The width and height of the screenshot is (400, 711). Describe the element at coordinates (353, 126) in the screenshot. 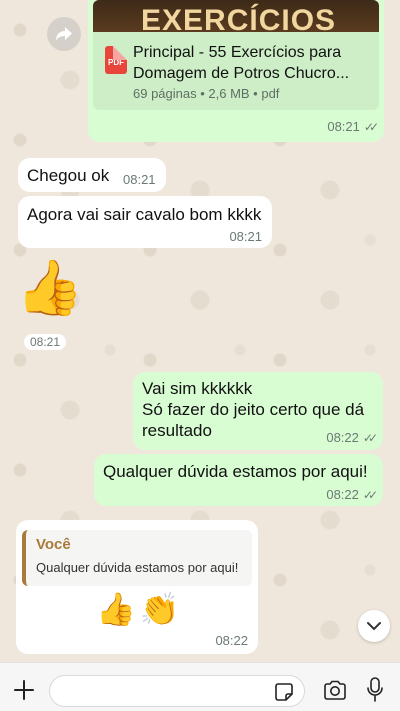

I see `message-time: 08:21 ✓✓` at that location.